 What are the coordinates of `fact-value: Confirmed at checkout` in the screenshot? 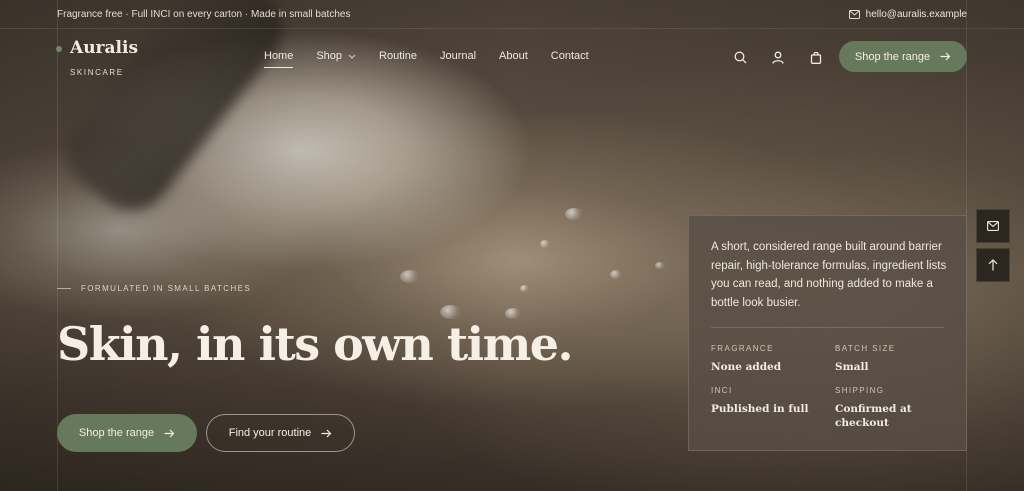 It's located at (873, 416).